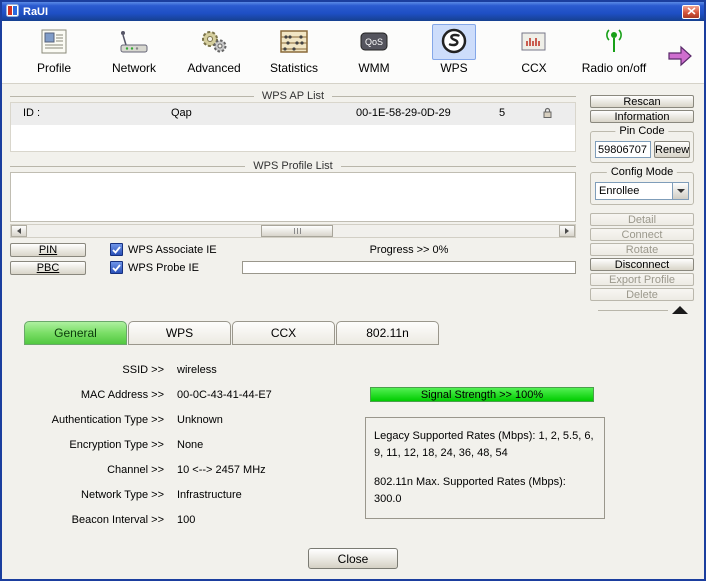  I want to click on detail-button: Detail, so click(642, 219).